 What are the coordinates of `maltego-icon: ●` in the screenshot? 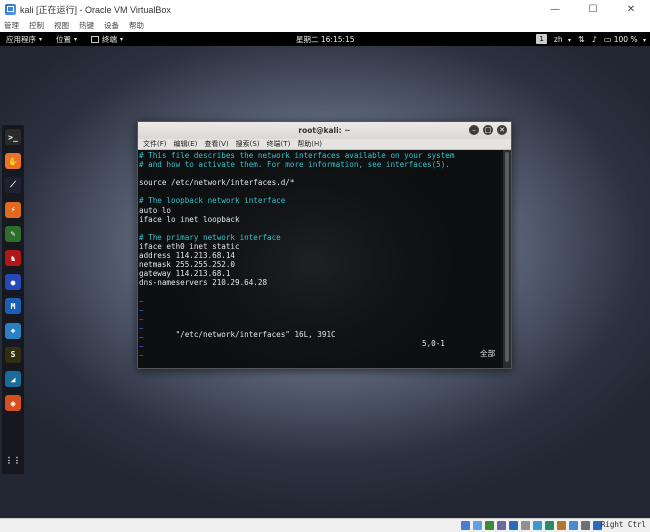 It's located at (13, 282).